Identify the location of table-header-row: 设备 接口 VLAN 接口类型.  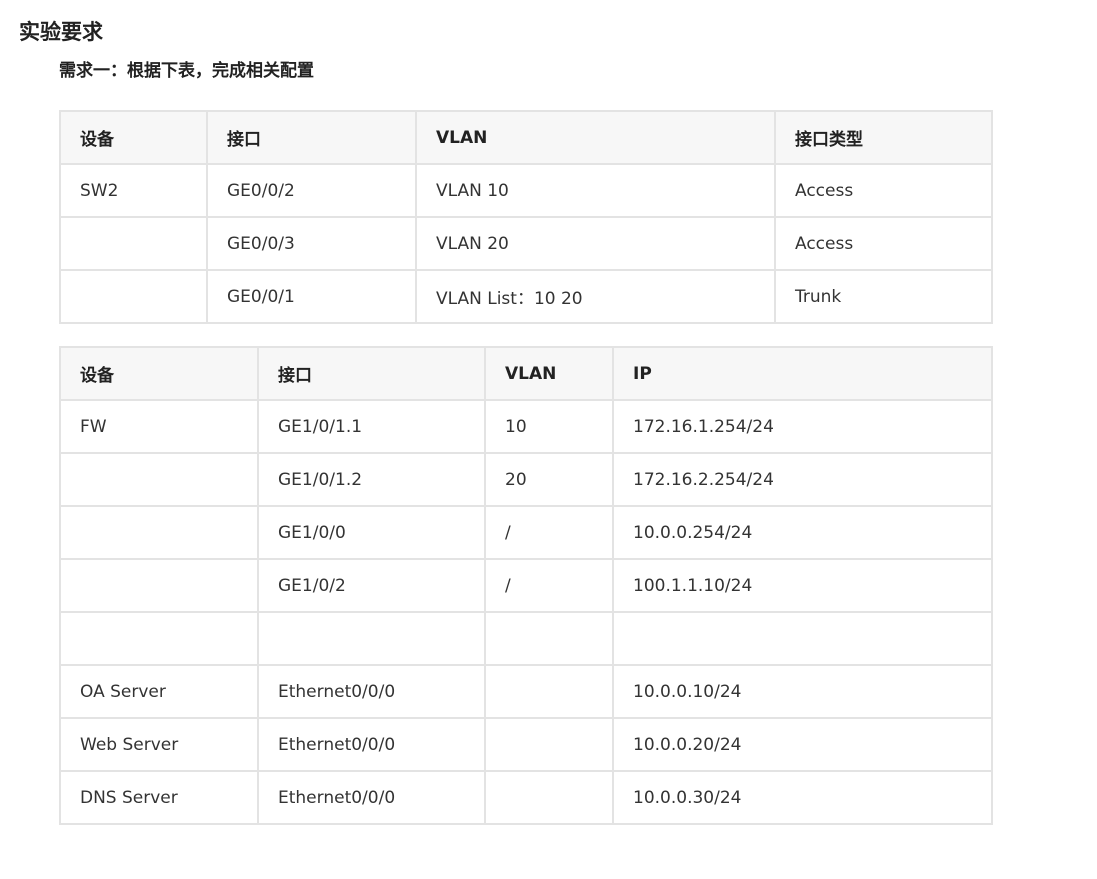
(526, 137).